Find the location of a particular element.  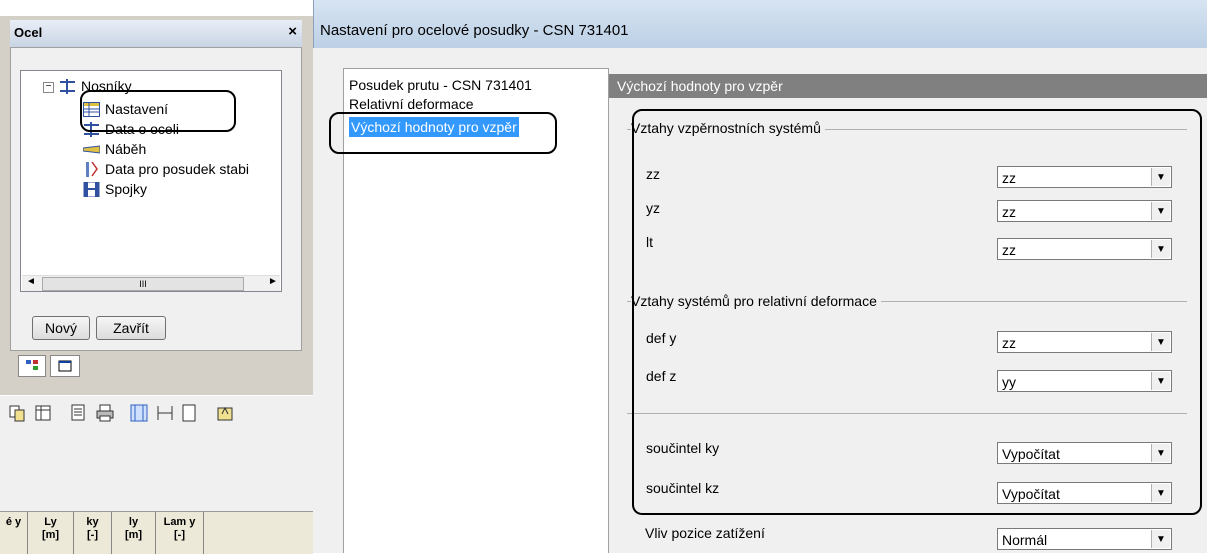

column-header-label: ky is located at coordinates (92, 522).